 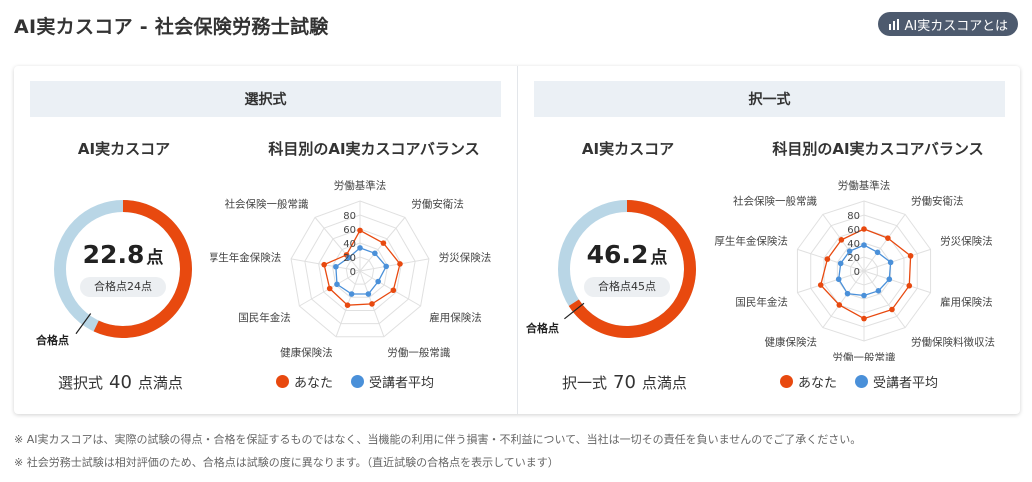 What do you see at coordinates (81, 383) in the screenshot?
I see `full-score-prefix: 選択式` at bounding box center [81, 383].